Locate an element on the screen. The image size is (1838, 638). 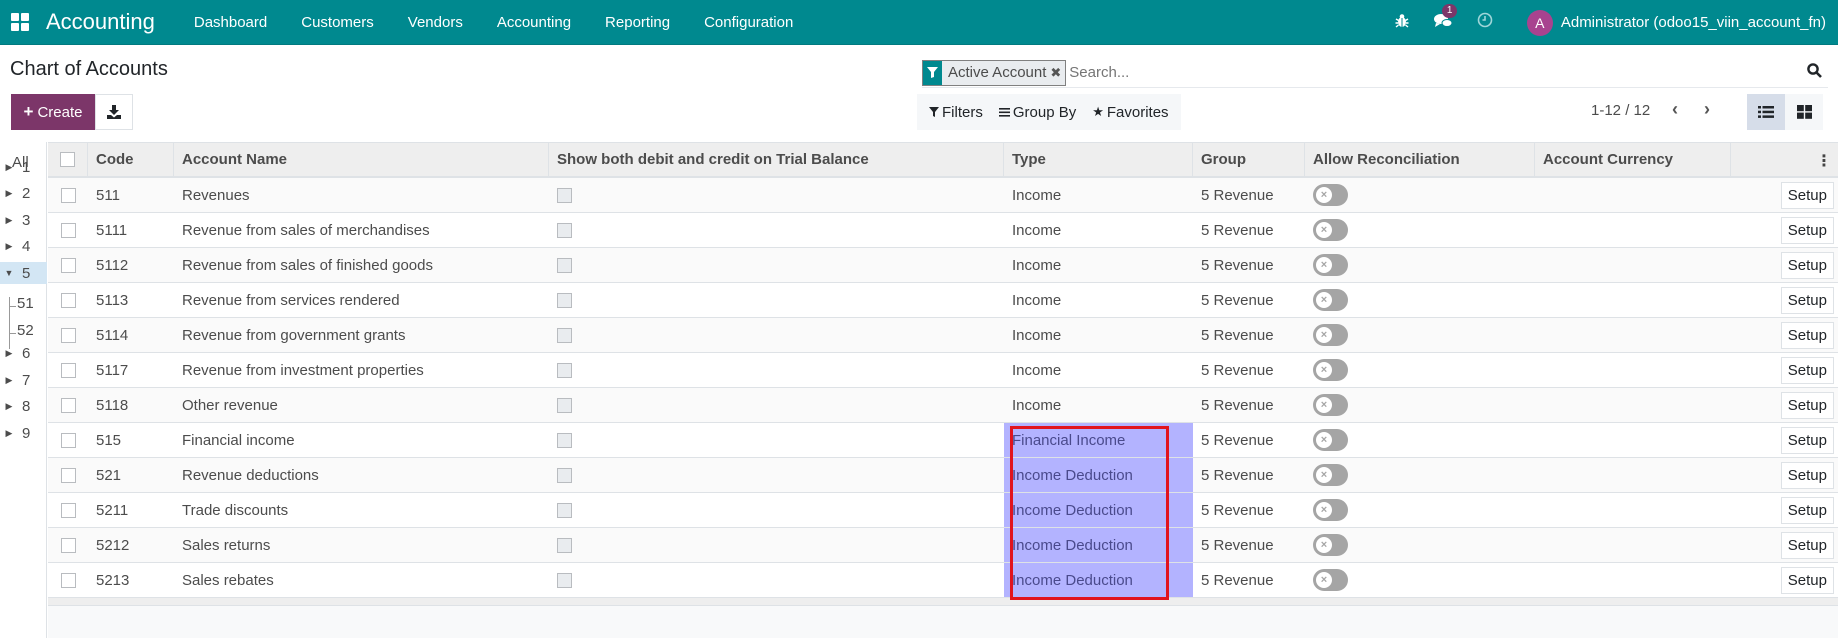
tree-subitem-51: 51 is located at coordinates (21, 303).